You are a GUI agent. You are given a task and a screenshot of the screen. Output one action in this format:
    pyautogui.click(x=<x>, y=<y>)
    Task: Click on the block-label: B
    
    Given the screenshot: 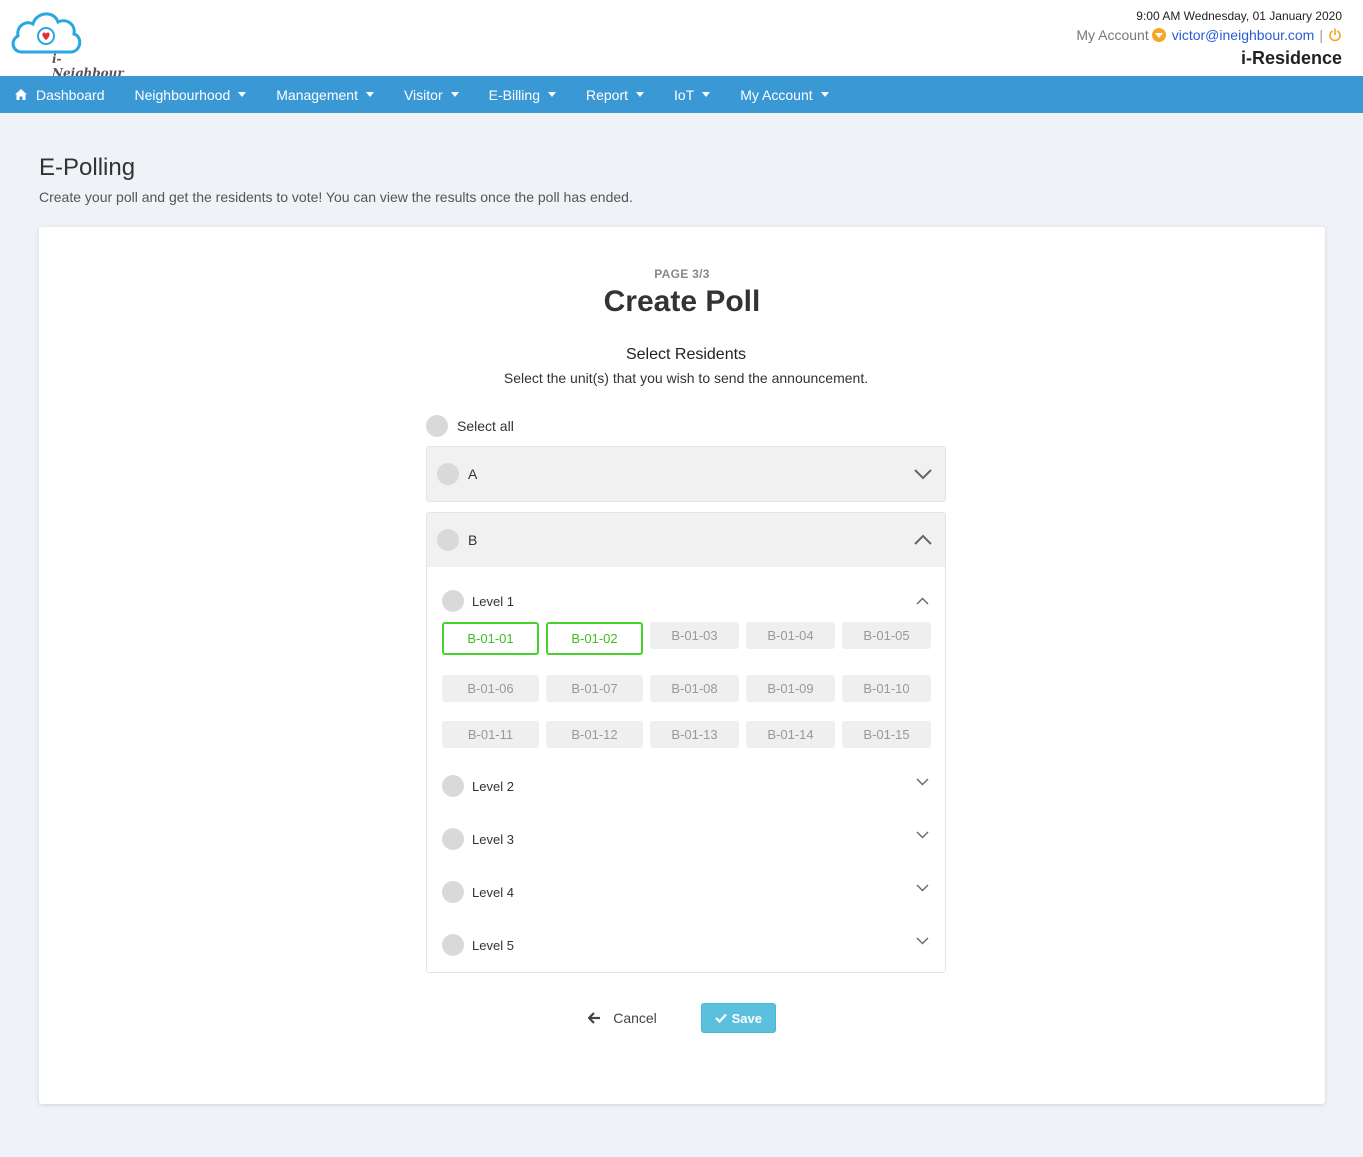 What is the action you would take?
    pyautogui.click(x=473, y=540)
    